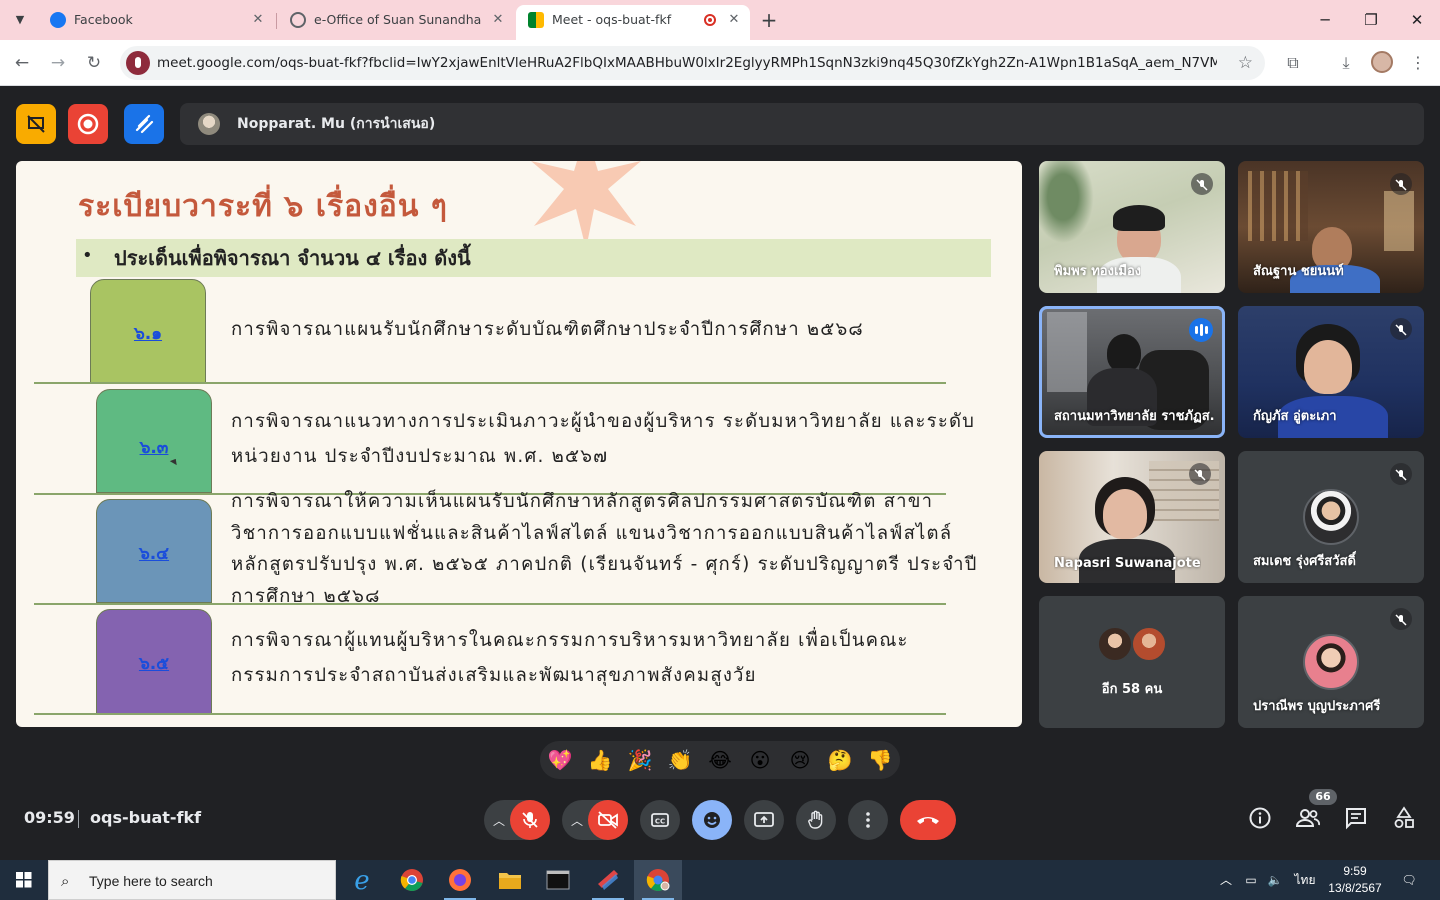 The height and width of the screenshot is (900, 1440). What do you see at coordinates (720, 760) in the screenshot?
I see `reaction-laugh-icon: 😂` at bounding box center [720, 760].